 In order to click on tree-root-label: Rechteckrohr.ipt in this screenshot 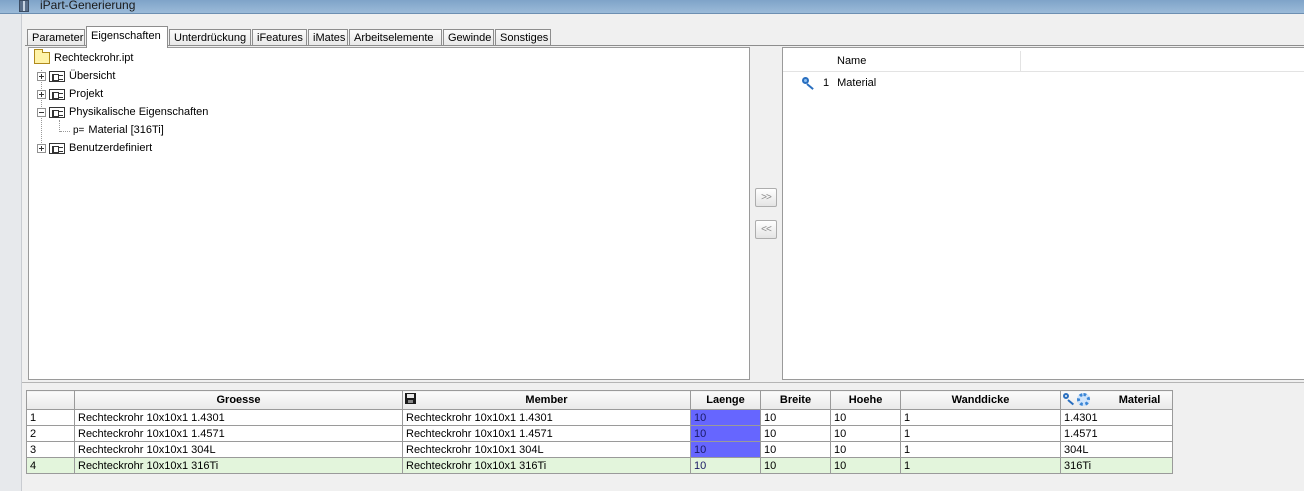, I will do `click(94, 58)`.